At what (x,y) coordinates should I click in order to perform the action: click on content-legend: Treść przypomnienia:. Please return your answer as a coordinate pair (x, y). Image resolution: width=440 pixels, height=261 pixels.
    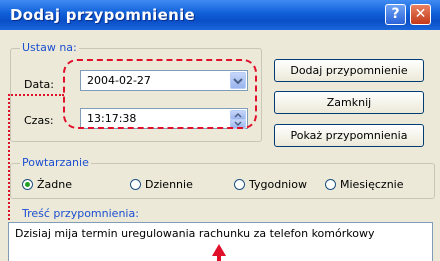
    Looking at the image, I should click on (80, 213).